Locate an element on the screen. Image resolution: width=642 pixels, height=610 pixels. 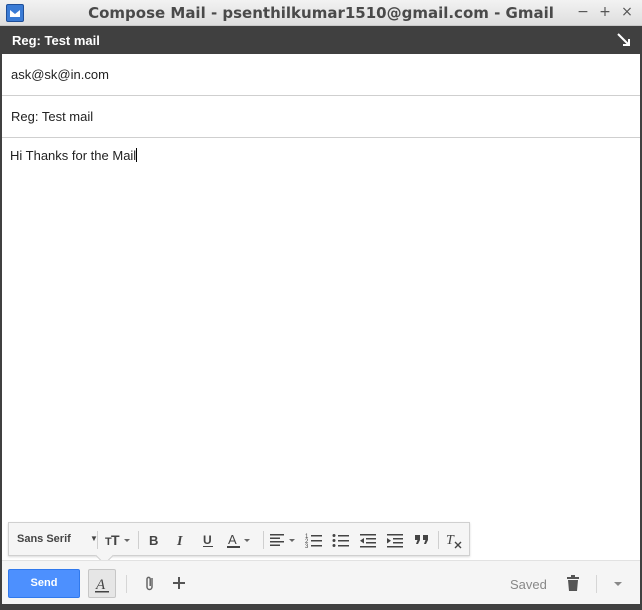
bold-icon: B is located at coordinates (154, 540).